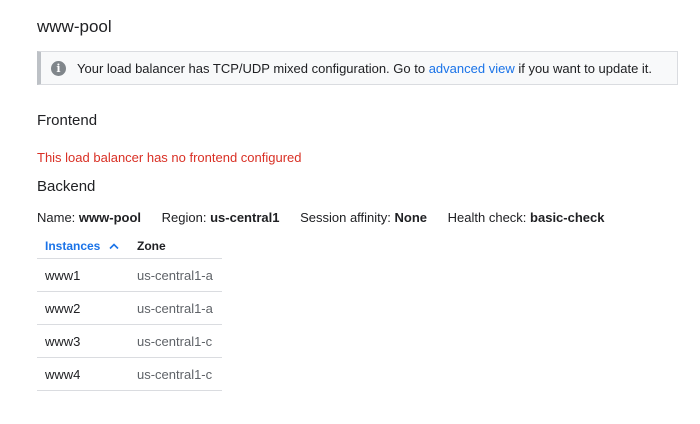 This screenshot has width=700, height=424. Describe the element at coordinates (73, 245) in the screenshot. I see `instances-column-label: Instances` at that location.